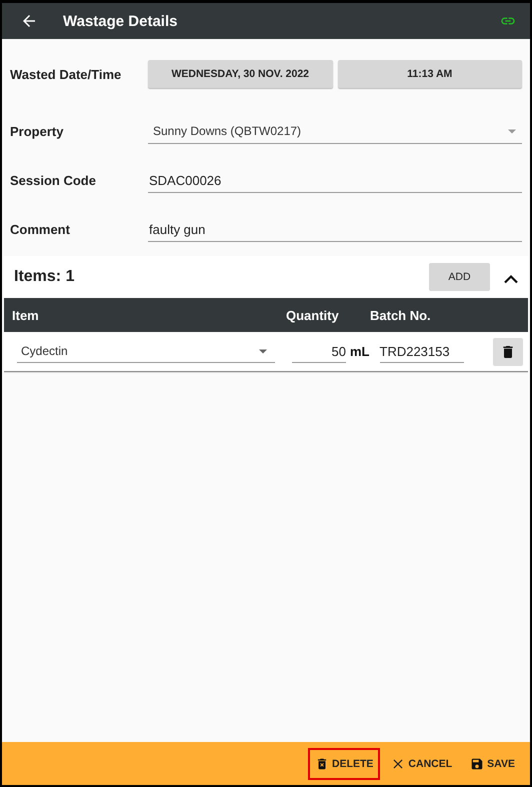  What do you see at coordinates (400, 315) in the screenshot?
I see `column-header: Batch No.` at bounding box center [400, 315].